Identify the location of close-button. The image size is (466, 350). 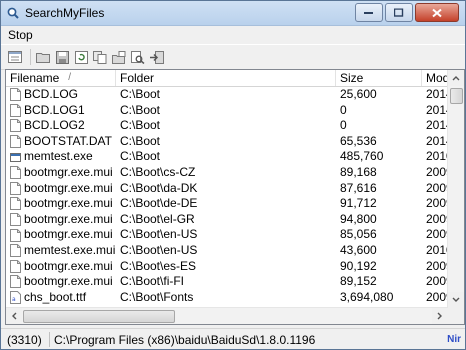
(437, 12).